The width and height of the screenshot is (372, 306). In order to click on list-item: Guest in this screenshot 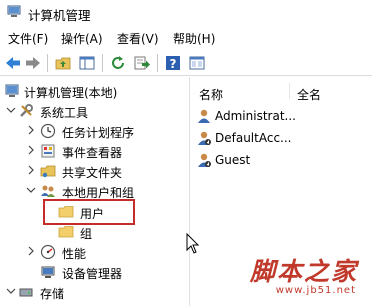, I will do `click(281, 160)`.